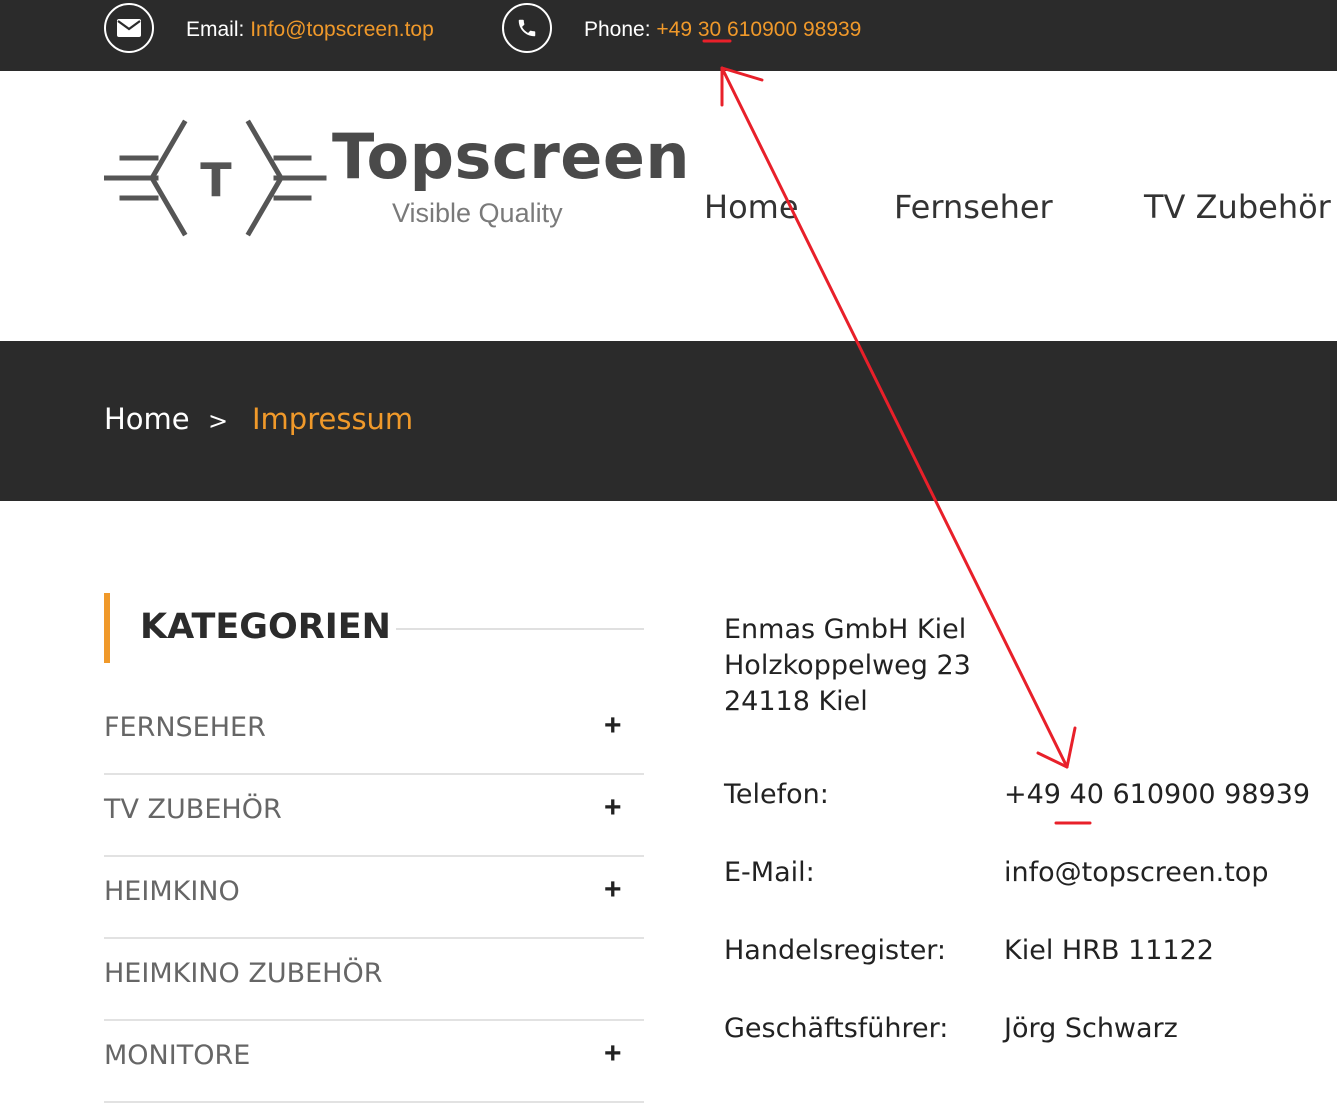 The width and height of the screenshot is (1337, 1118). What do you see at coordinates (527, 28) in the screenshot?
I see `phone-icon` at bounding box center [527, 28].